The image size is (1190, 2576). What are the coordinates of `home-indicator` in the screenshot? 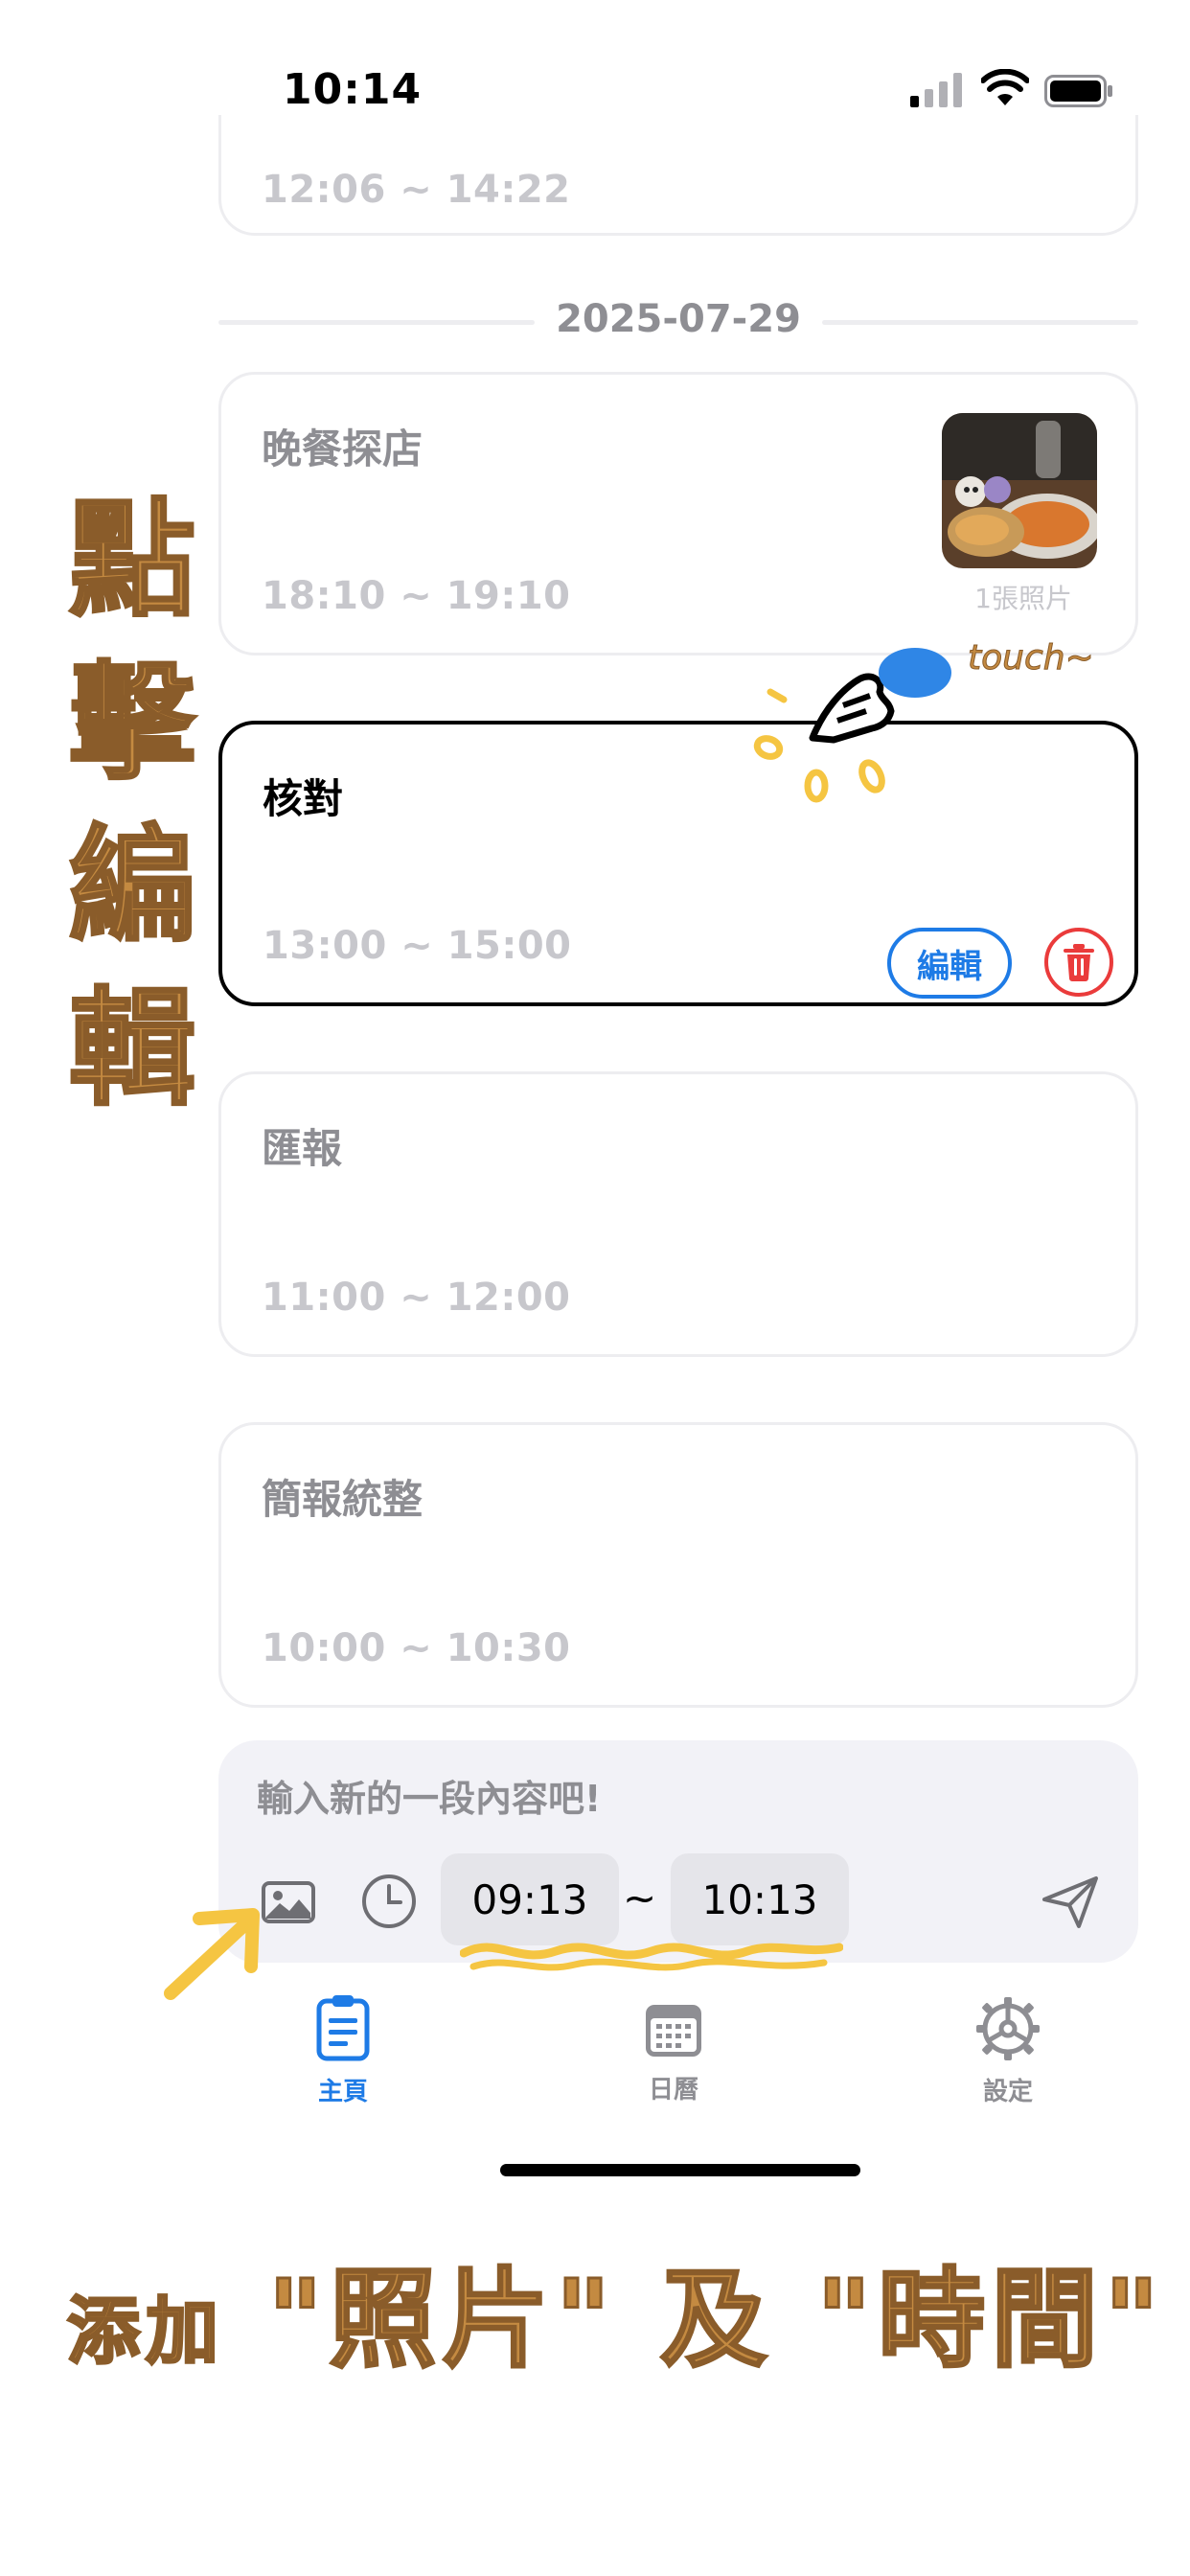 It's located at (680, 2170).